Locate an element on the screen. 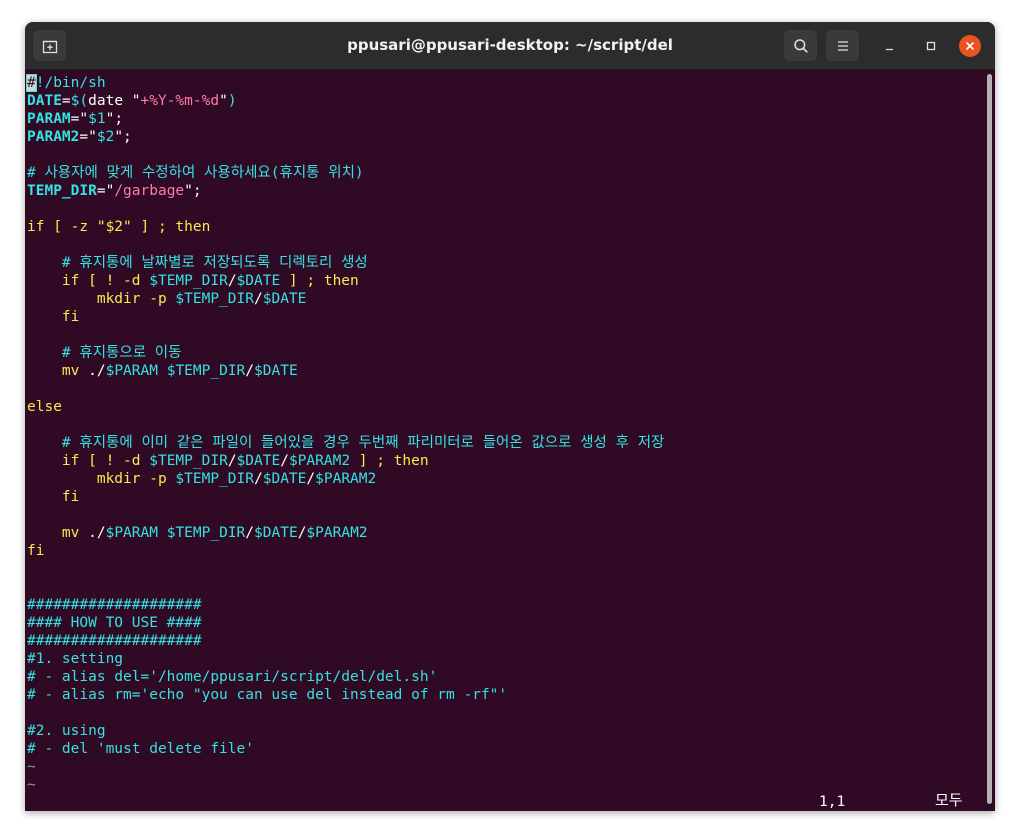  text-cursor: # is located at coordinates (31, 83).